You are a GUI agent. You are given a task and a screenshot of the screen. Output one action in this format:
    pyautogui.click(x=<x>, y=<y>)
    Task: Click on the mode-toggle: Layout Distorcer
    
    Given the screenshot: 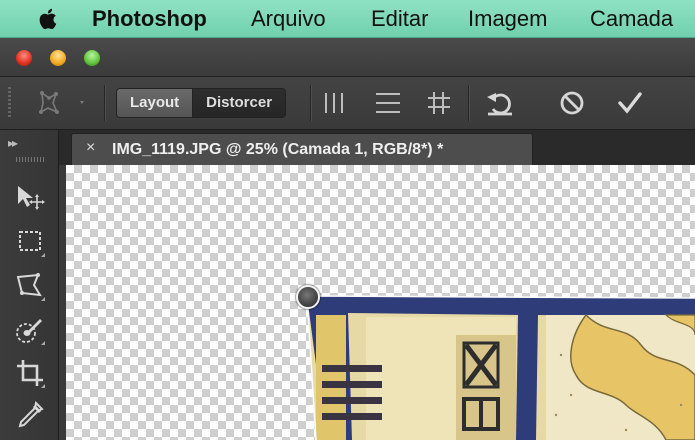 What is the action you would take?
    pyautogui.click(x=201, y=103)
    